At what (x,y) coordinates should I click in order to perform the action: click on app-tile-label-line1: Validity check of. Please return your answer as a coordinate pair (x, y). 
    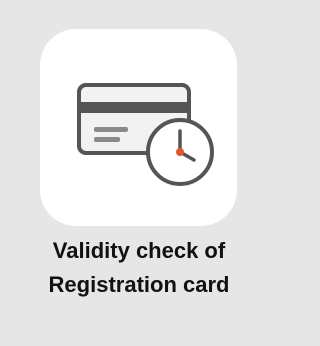
    Looking at the image, I should click on (139, 250).